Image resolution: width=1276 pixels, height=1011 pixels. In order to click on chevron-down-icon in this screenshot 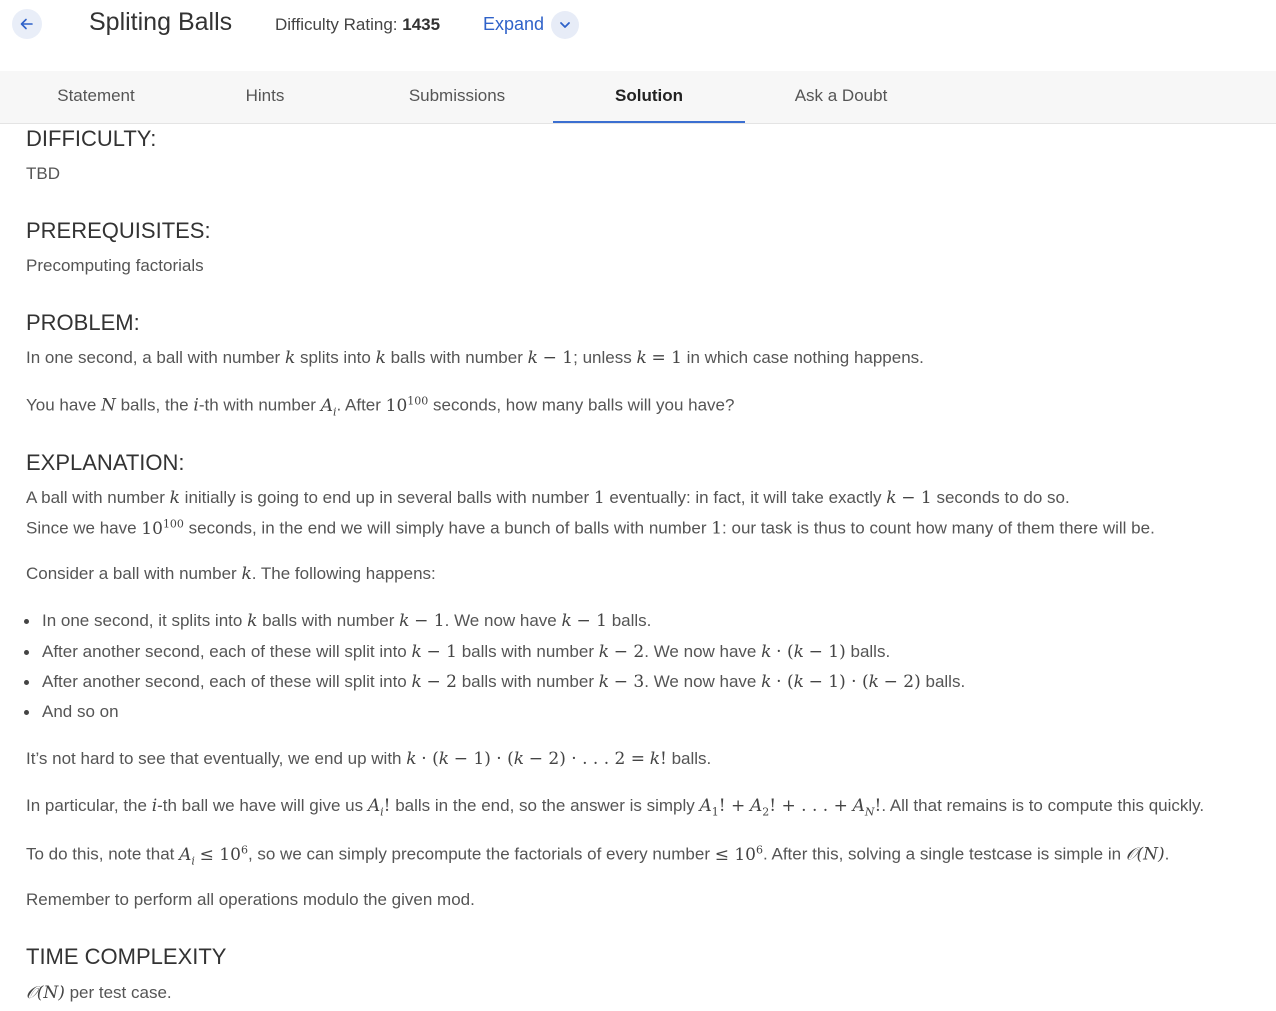, I will do `click(565, 25)`.